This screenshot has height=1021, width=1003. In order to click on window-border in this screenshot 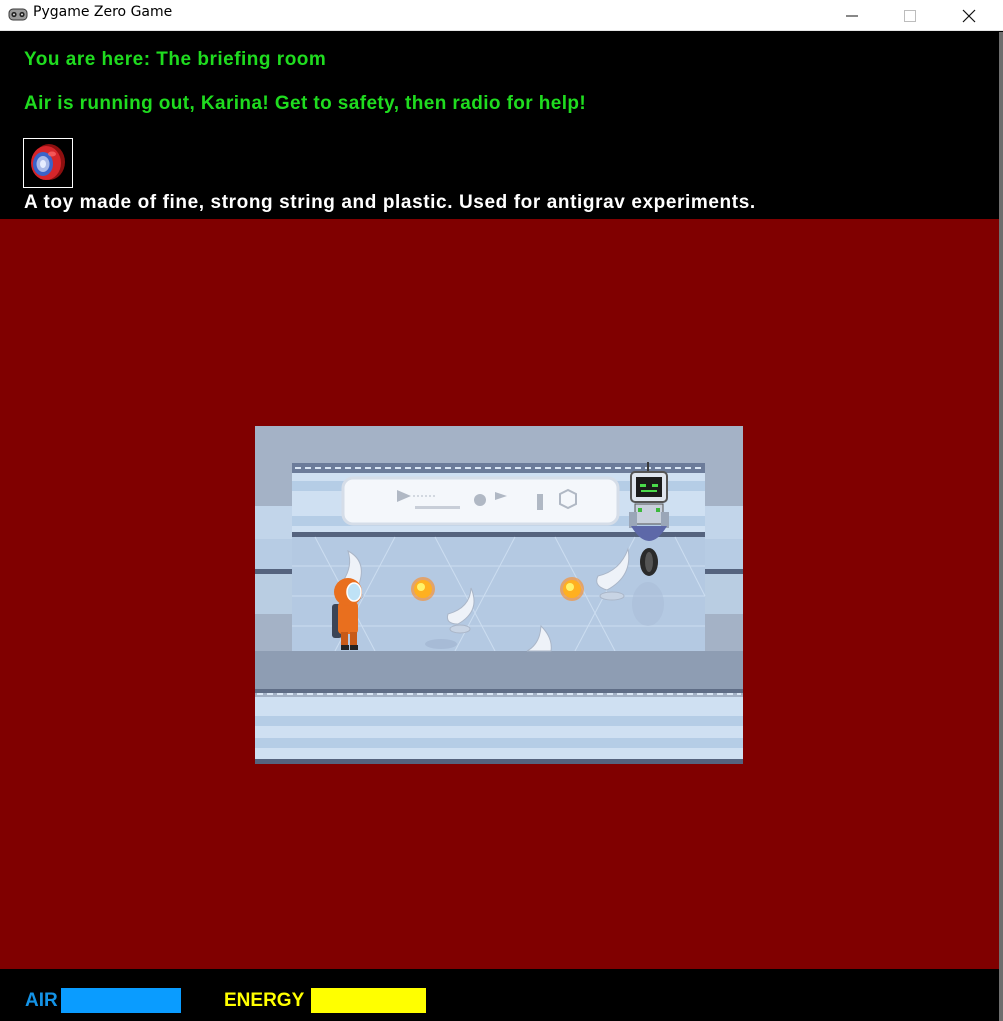, I will do `click(1001, 526)`.